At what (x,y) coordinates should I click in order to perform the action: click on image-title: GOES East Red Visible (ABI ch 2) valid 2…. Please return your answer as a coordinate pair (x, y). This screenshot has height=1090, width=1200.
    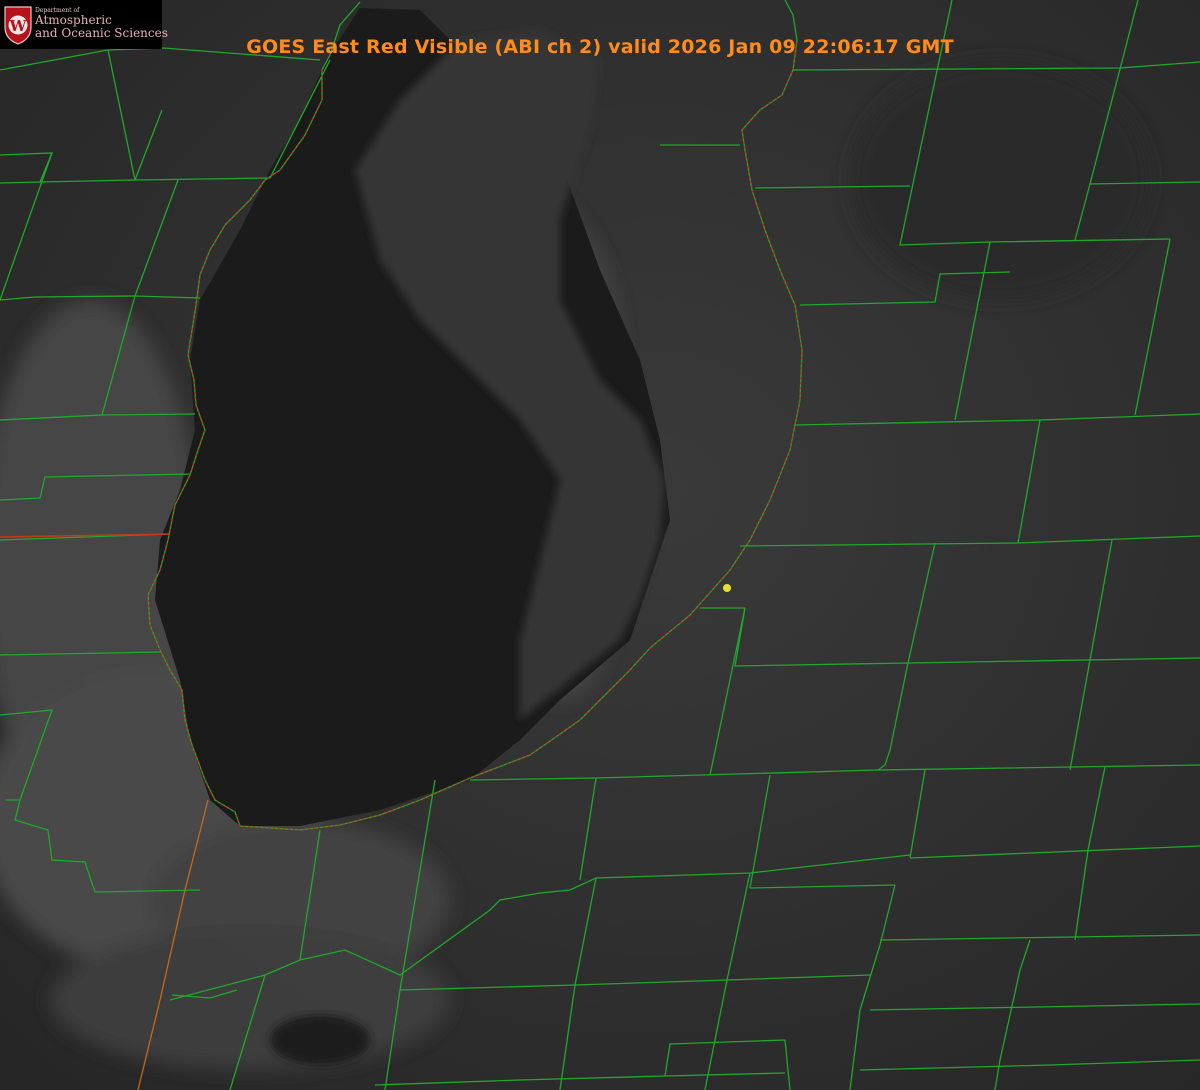
    Looking at the image, I should click on (600, 47).